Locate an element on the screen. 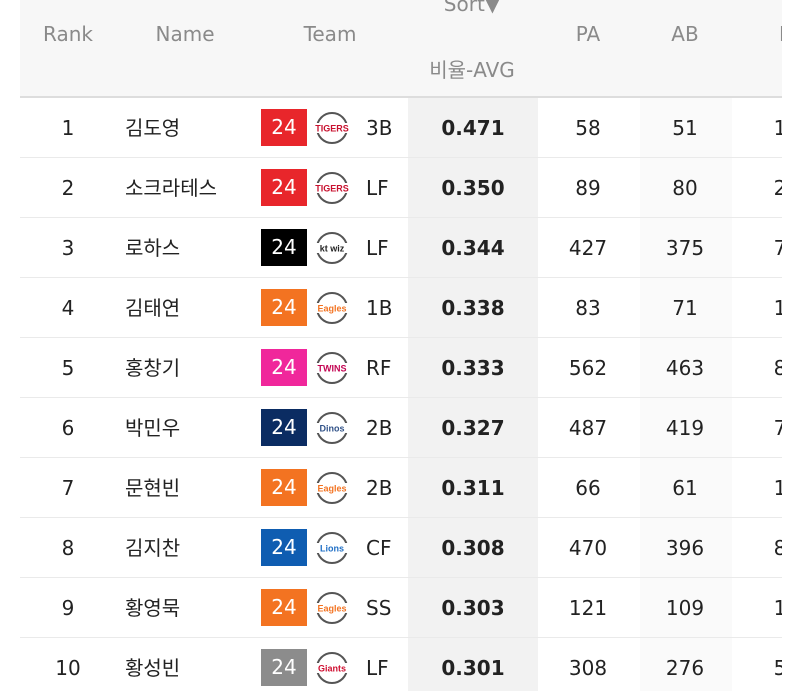  player-name: 홍창기 is located at coordinates (152, 368).